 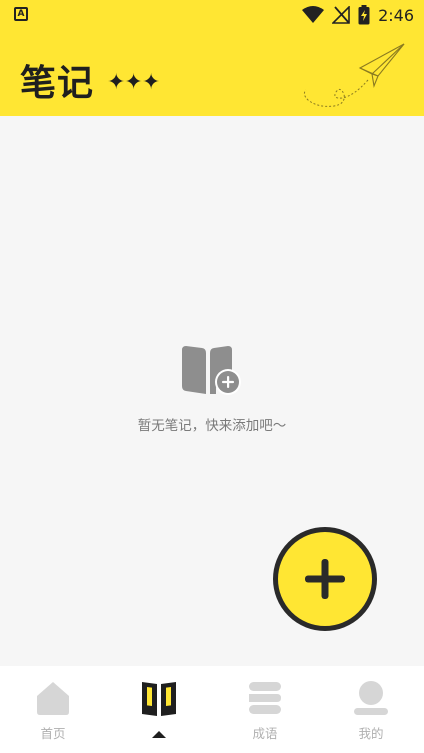 I want to click on add-notebook-icon, so click(x=211, y=370).